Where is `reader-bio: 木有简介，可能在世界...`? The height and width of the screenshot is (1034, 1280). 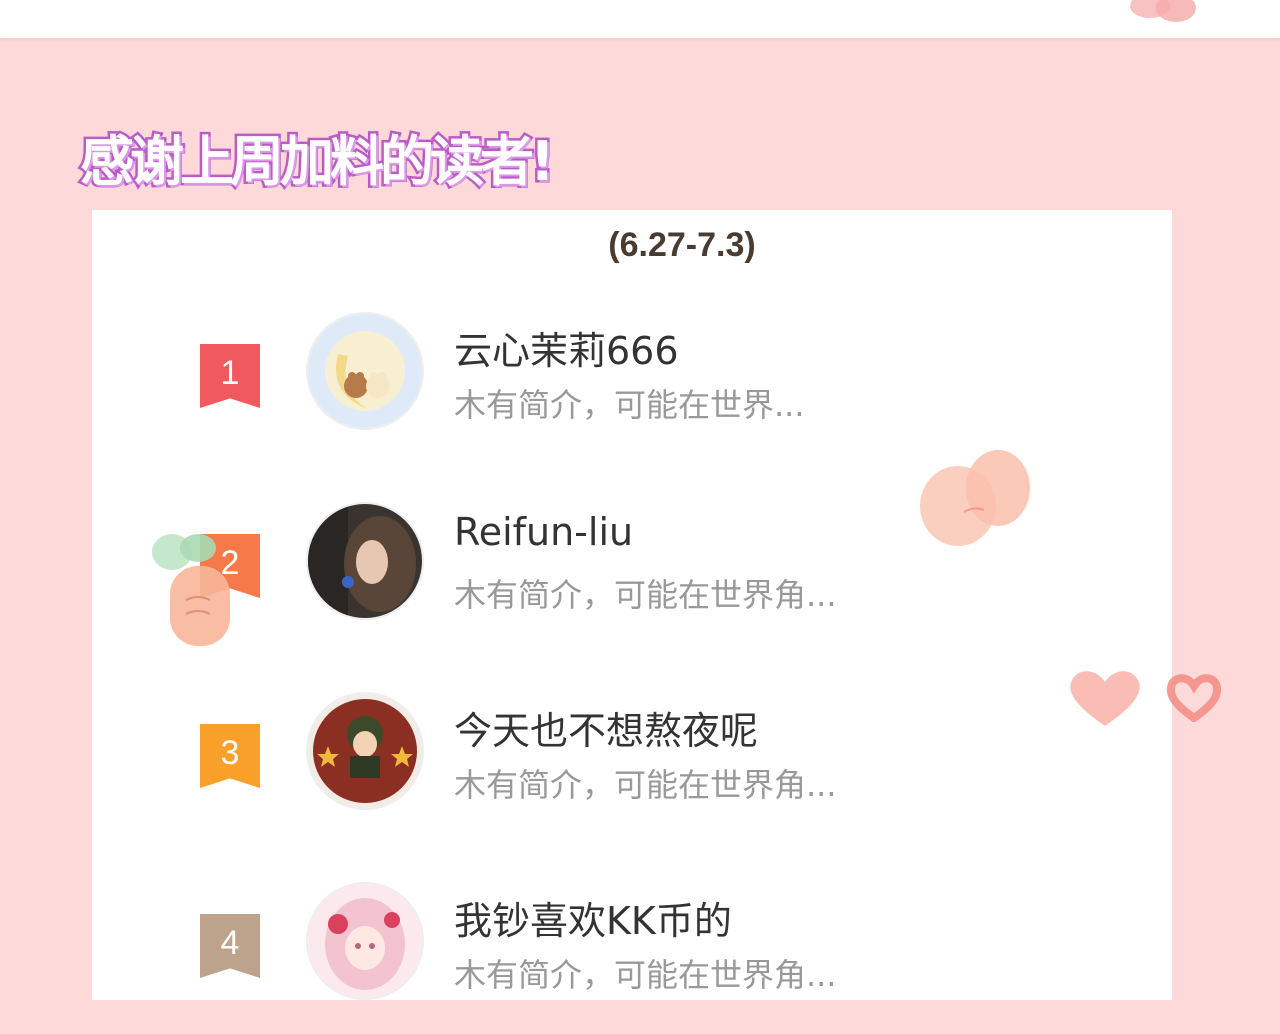
reader-bio: 木有简介，可能在世界... is located at coordinates (629, 405).